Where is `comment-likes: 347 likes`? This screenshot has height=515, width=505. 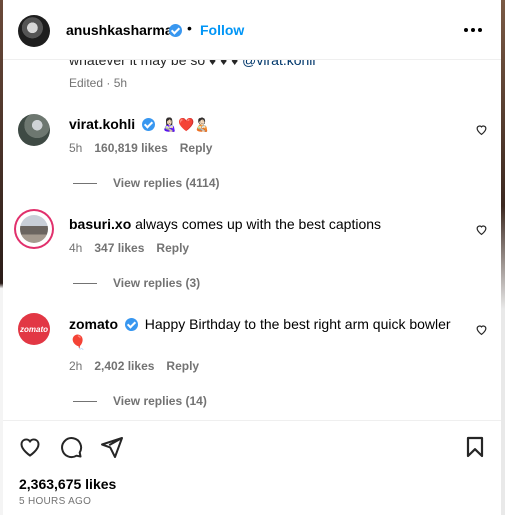
comment-likes: 347 likes is located at coordinates (119, 248).